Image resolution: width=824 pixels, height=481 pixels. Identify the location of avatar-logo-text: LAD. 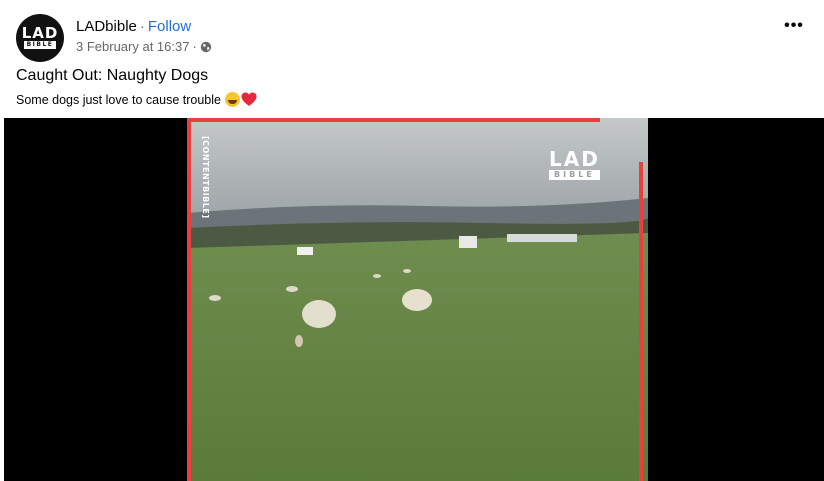
(40, 33).